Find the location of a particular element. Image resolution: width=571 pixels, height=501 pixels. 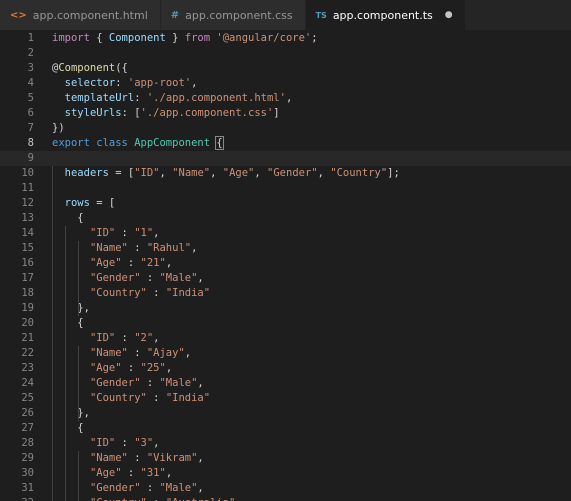

code-token: = [ is located at coordinates (121, 173).